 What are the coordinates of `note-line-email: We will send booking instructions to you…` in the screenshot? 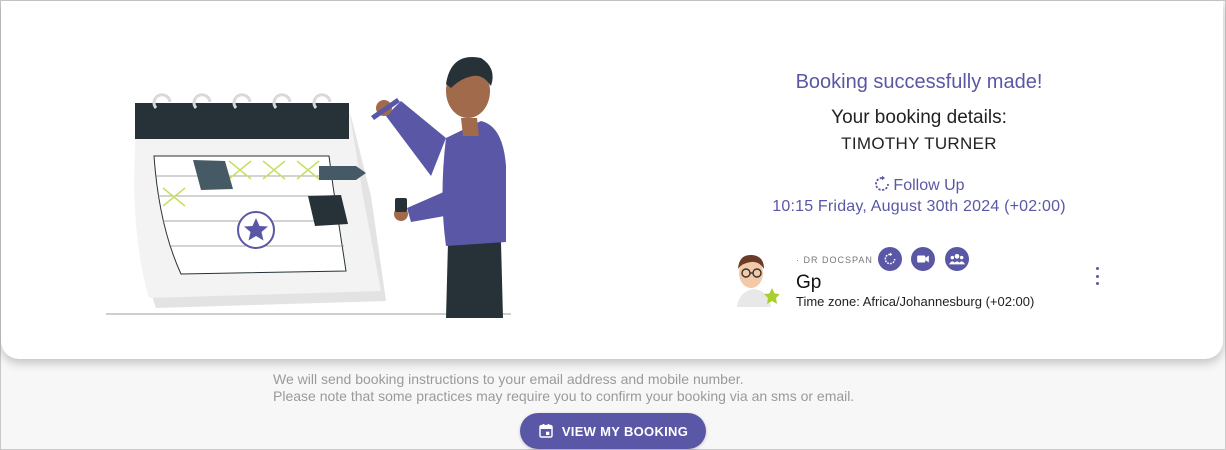 It's located at (508, 379).